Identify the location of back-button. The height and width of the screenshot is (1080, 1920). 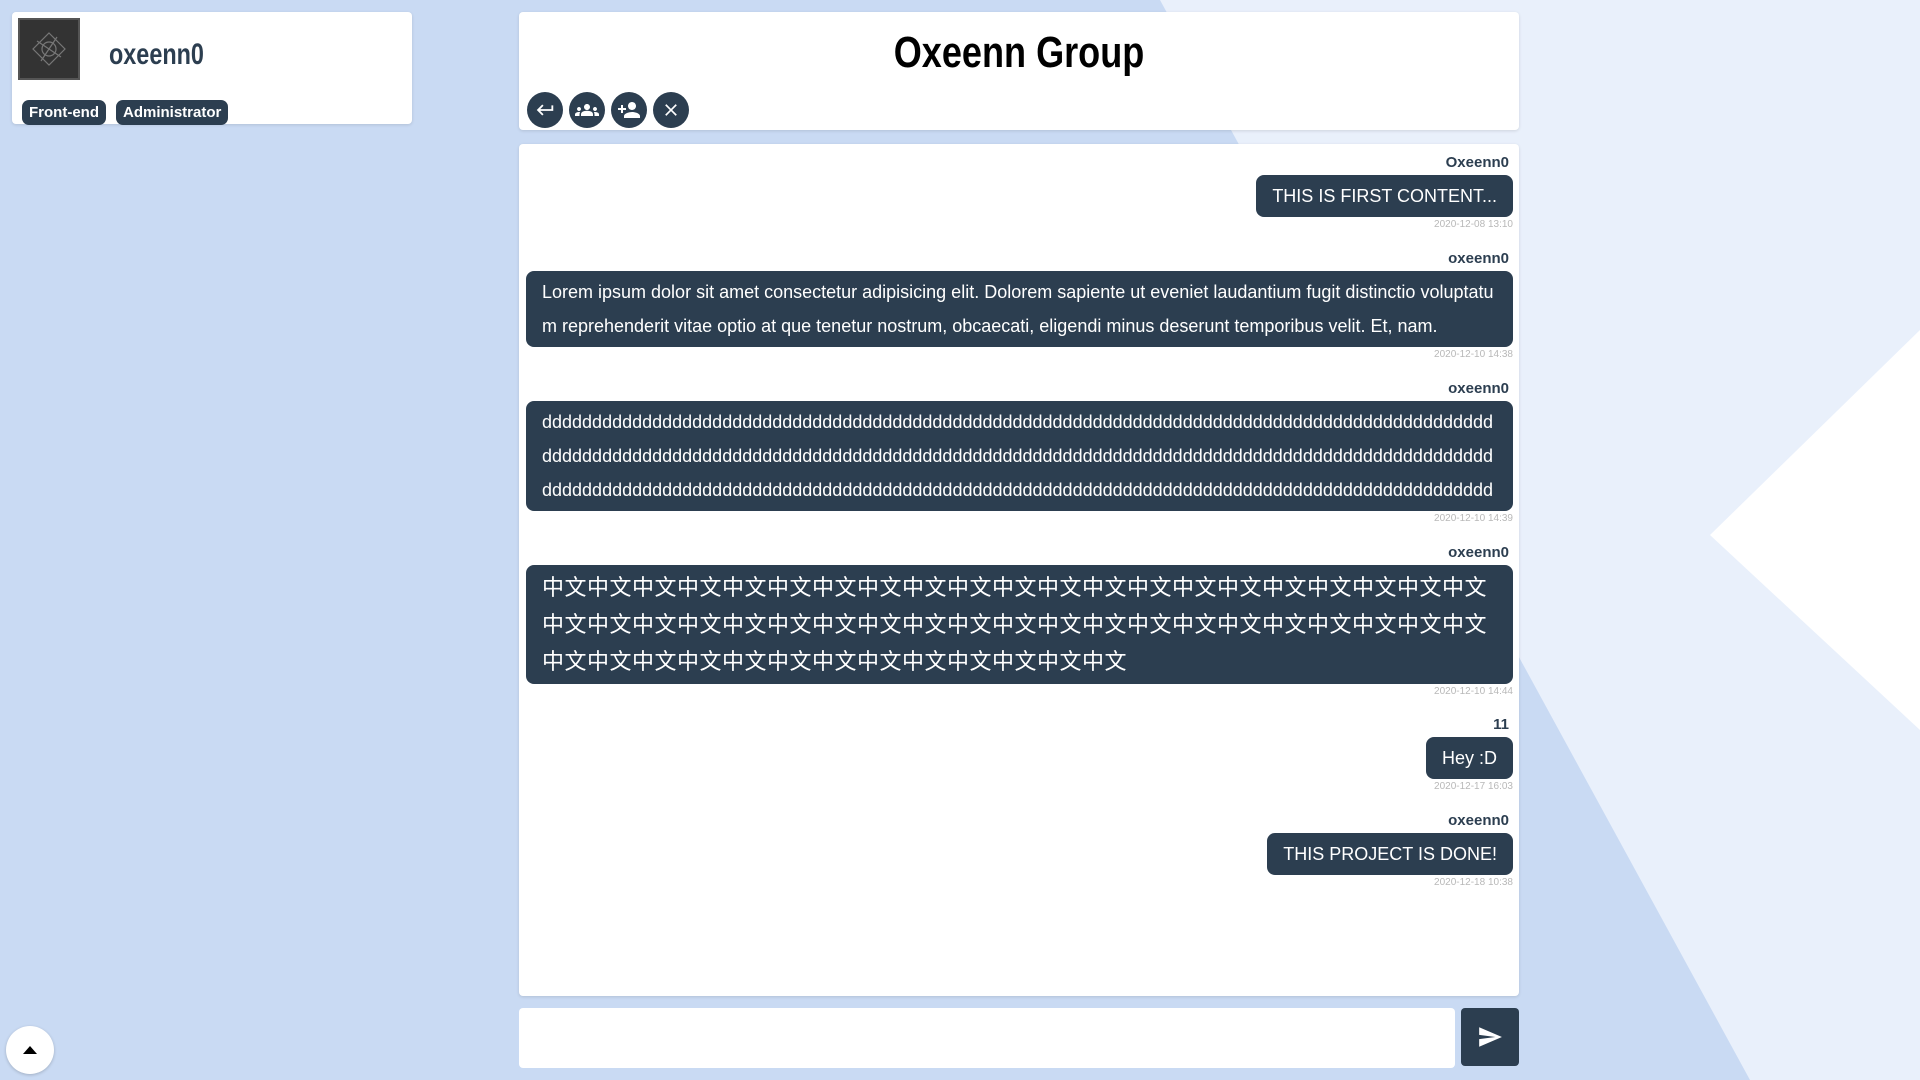
(545, 110).